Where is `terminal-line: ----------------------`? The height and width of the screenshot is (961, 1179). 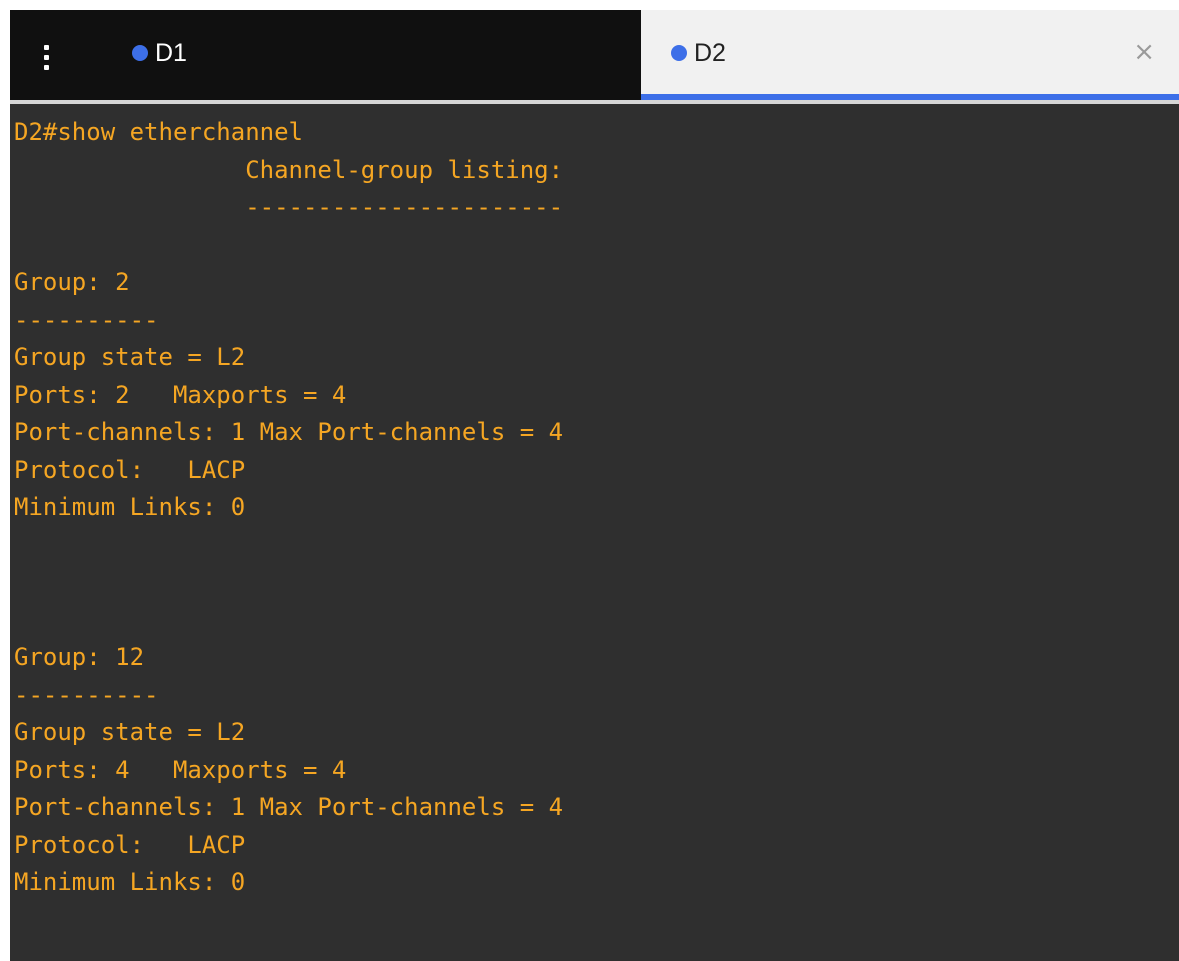
terminal-line: ---------------------- is located at coordinates (289, 207).